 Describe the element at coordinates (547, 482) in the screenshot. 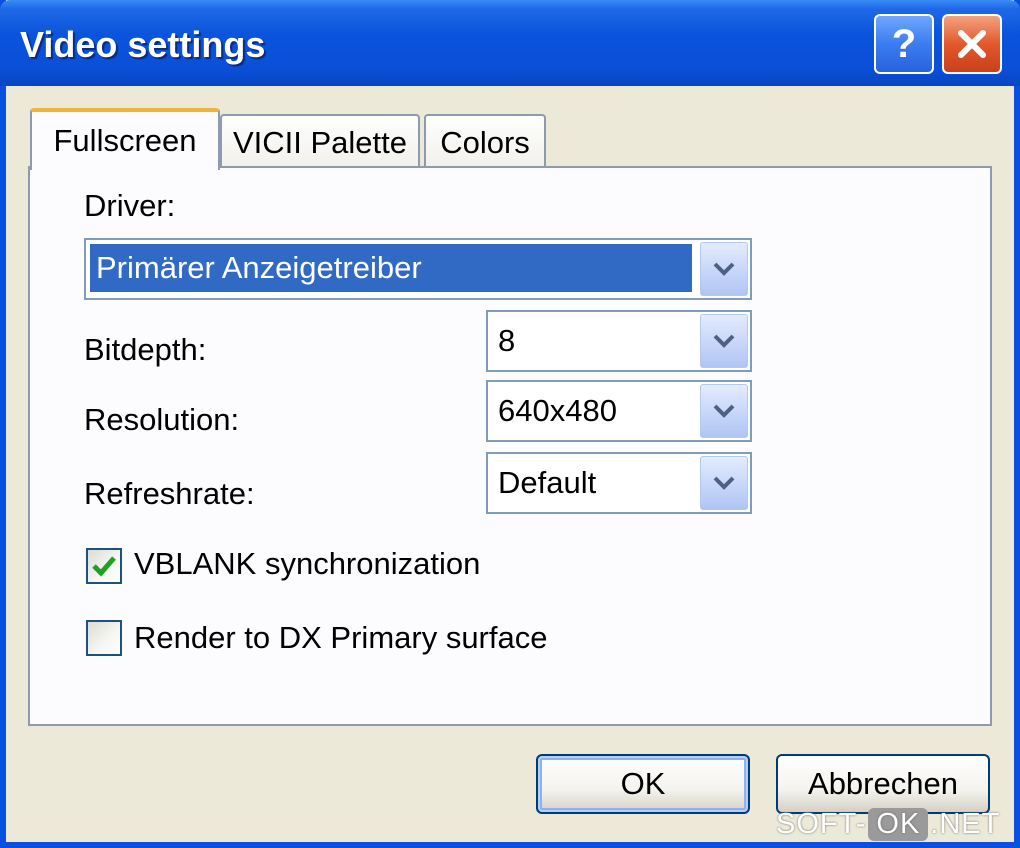

I see `refreshrate-value: Default` at that location.